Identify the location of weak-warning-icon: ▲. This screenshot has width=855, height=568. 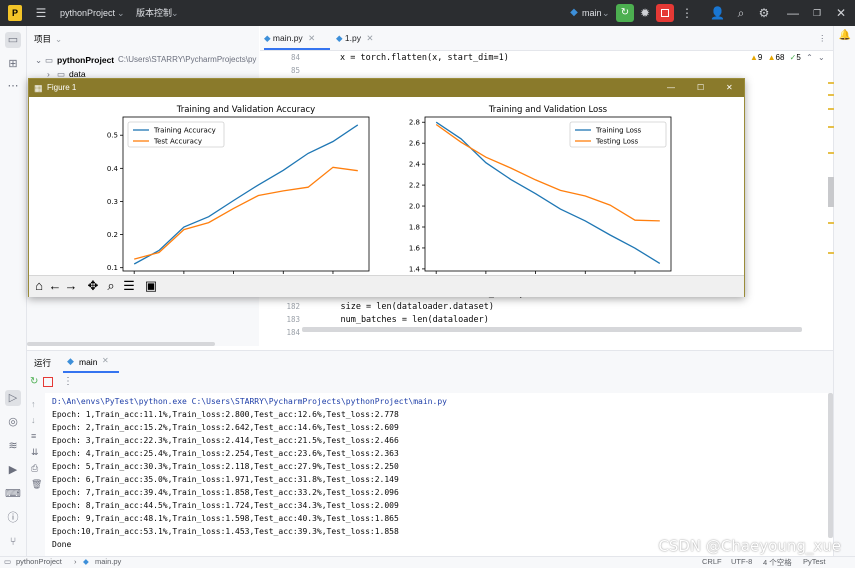
(771, 57).